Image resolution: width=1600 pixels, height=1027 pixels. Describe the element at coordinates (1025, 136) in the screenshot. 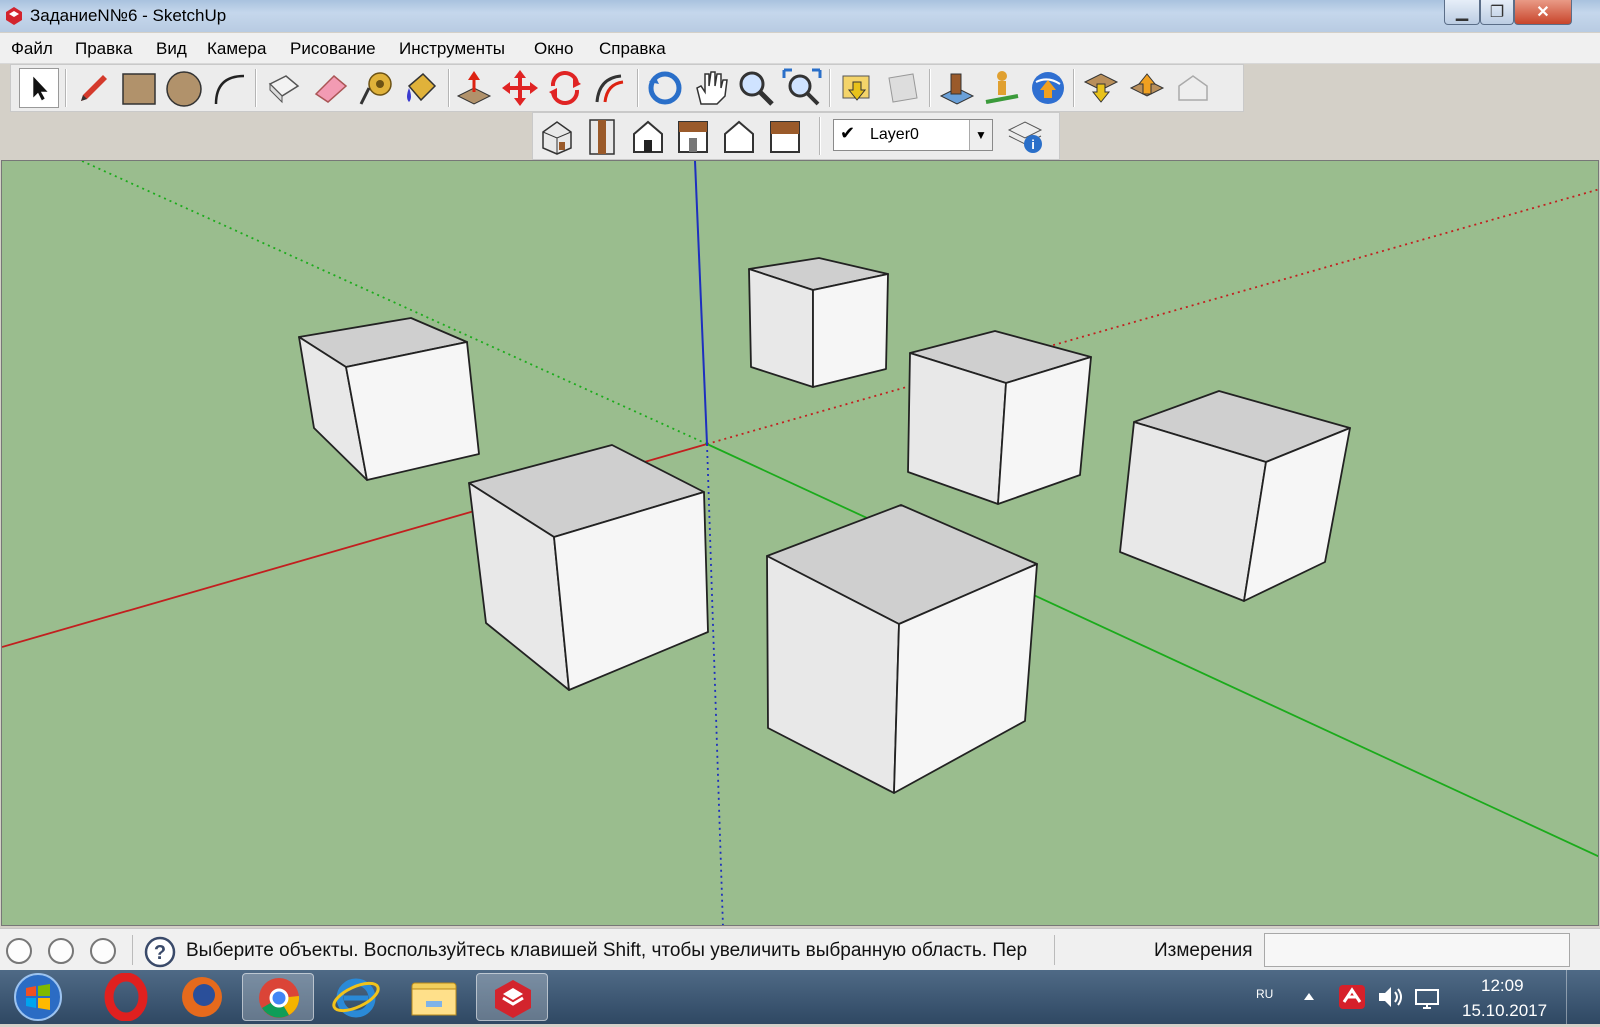

I see `layer-manager-icon: i` at that location.